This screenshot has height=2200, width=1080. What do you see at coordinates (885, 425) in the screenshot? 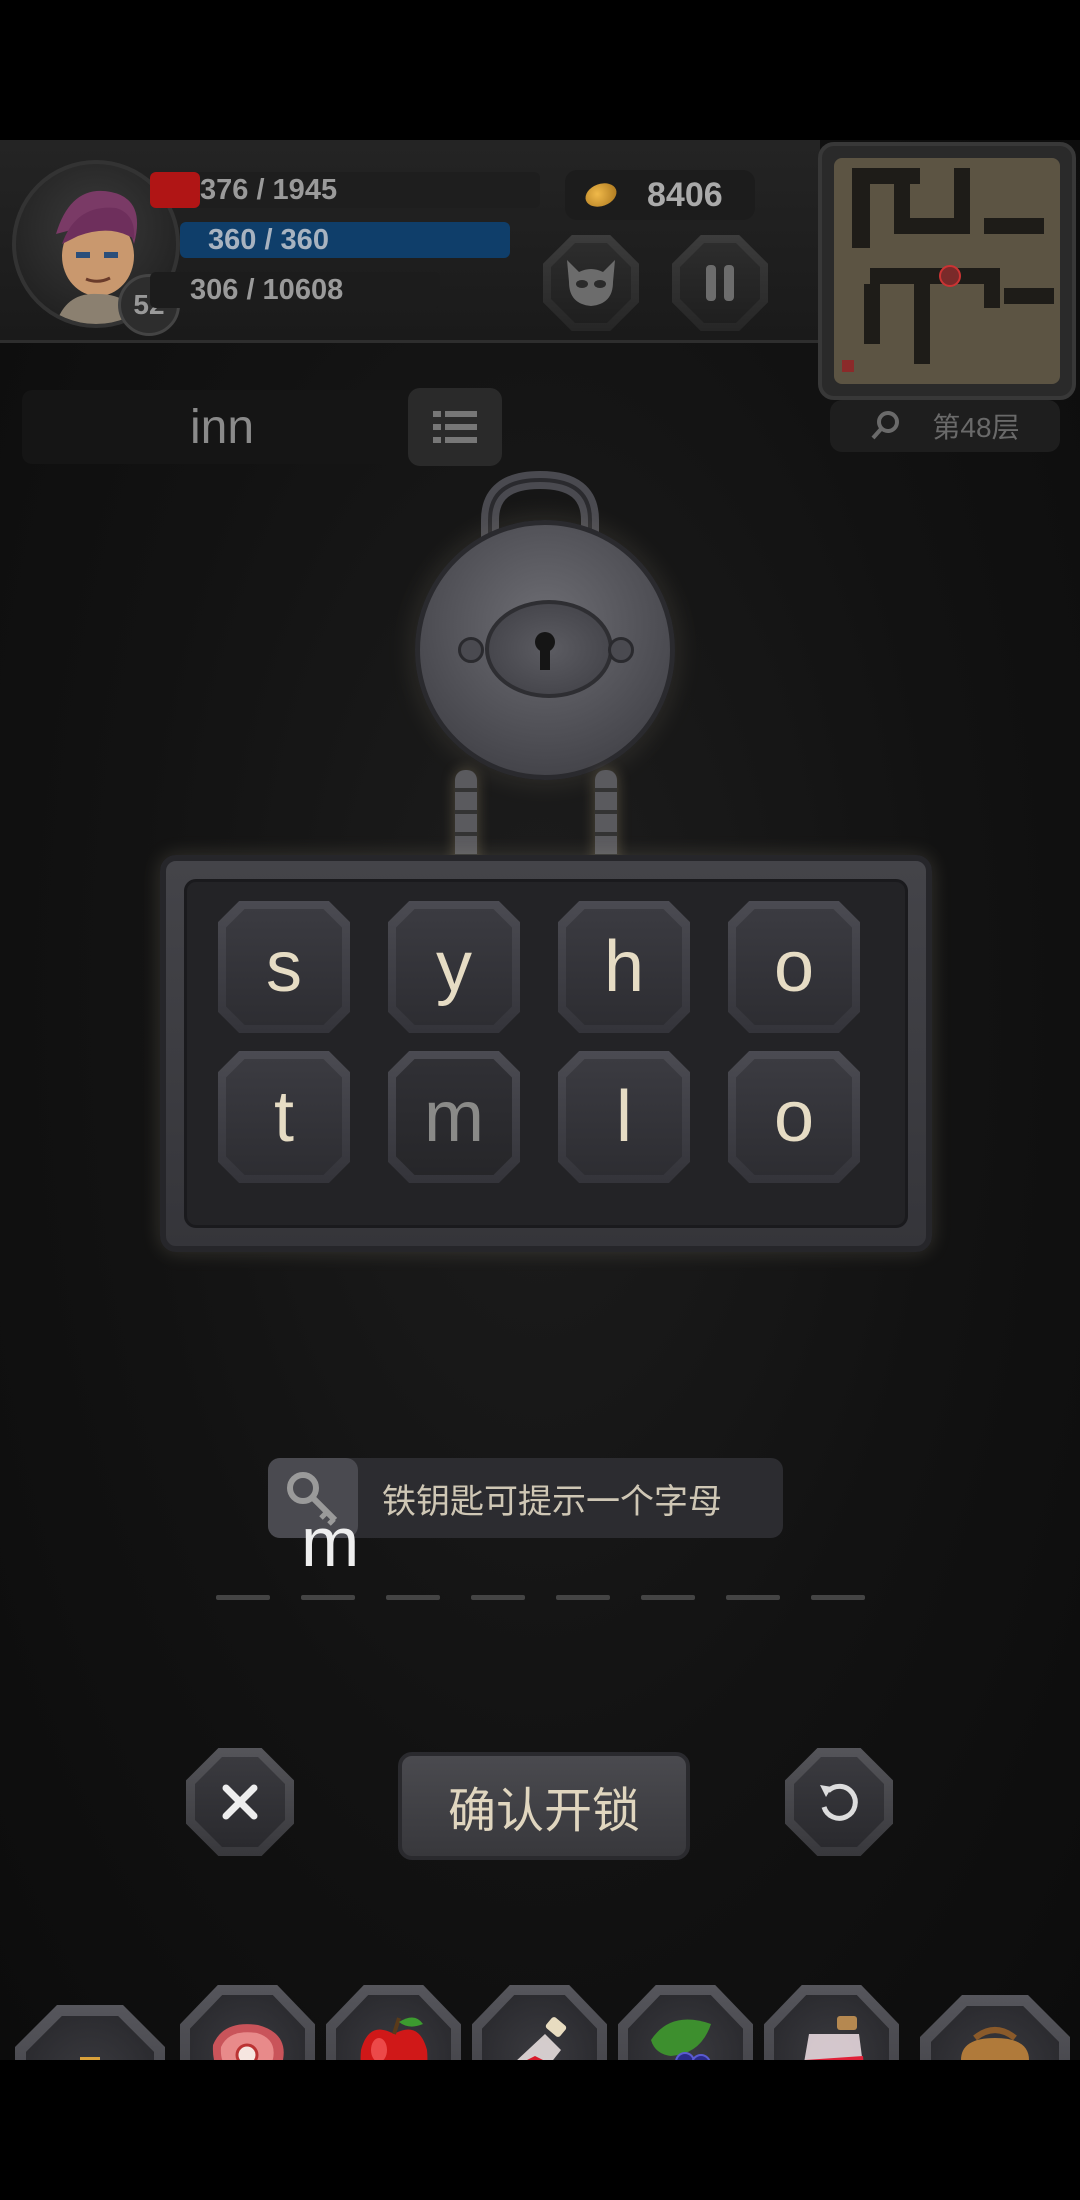
I see `search-icon` at bounding box center [885, 425].